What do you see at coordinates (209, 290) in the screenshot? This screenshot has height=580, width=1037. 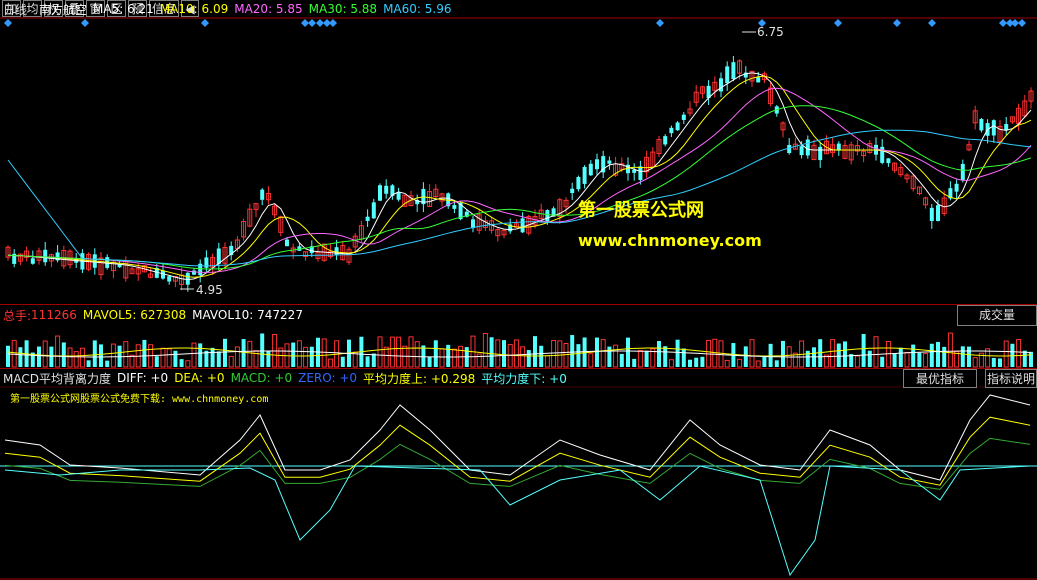 I see `low-price-label: 4.95` at bounding box center [209, 290].